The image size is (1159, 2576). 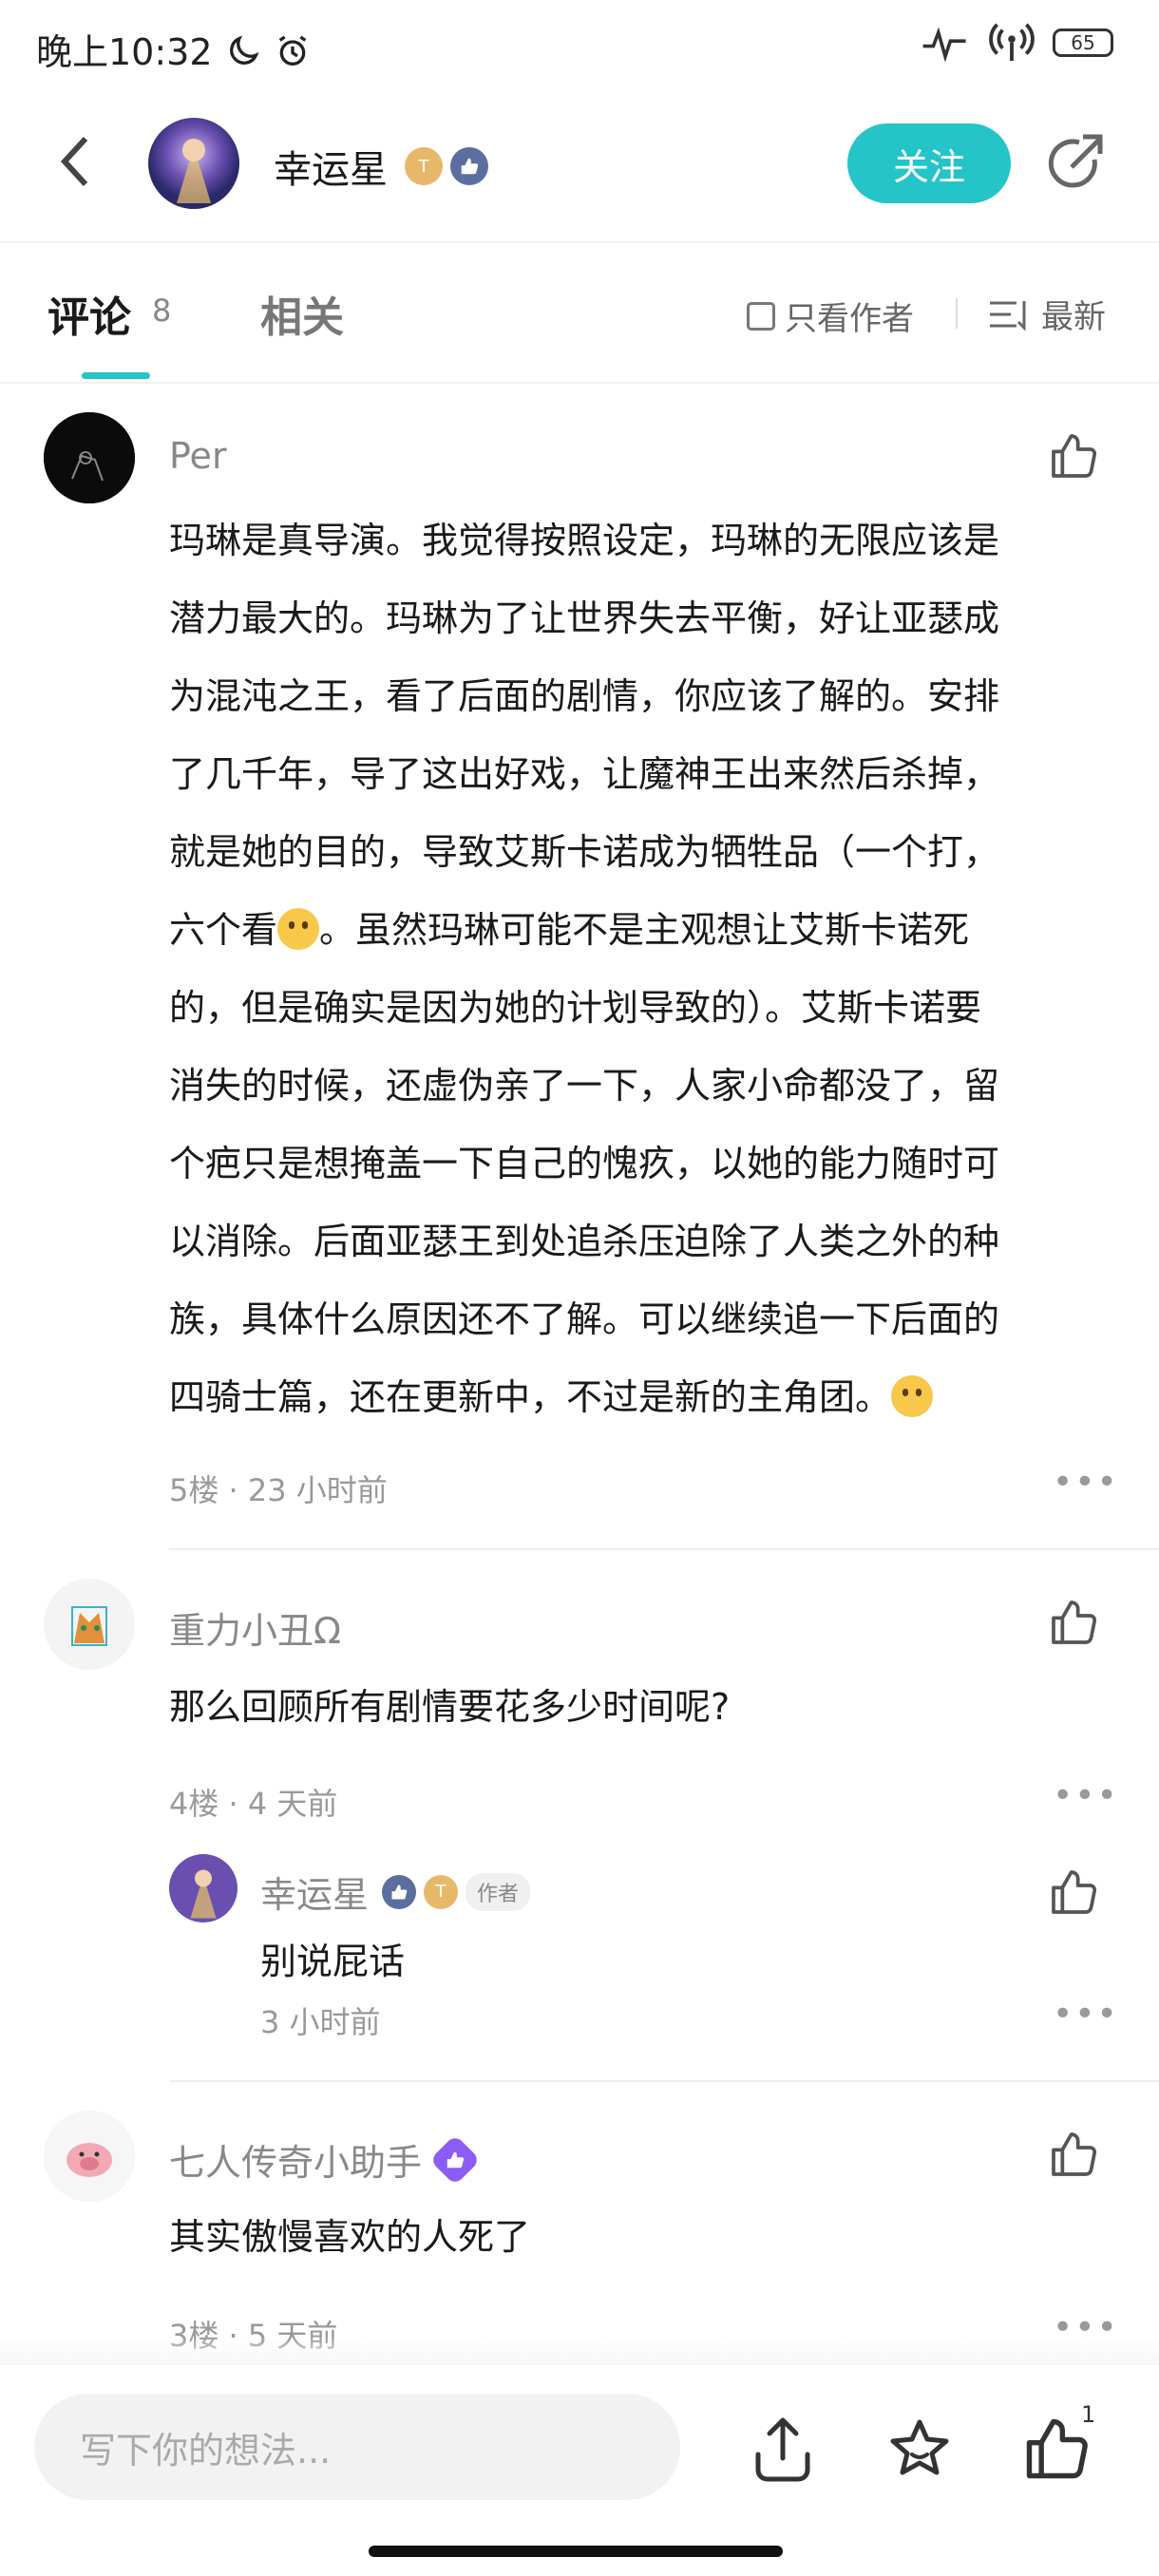 I want to click on comment-username: 七人传奇小助手, so click(x=325, y=2159).